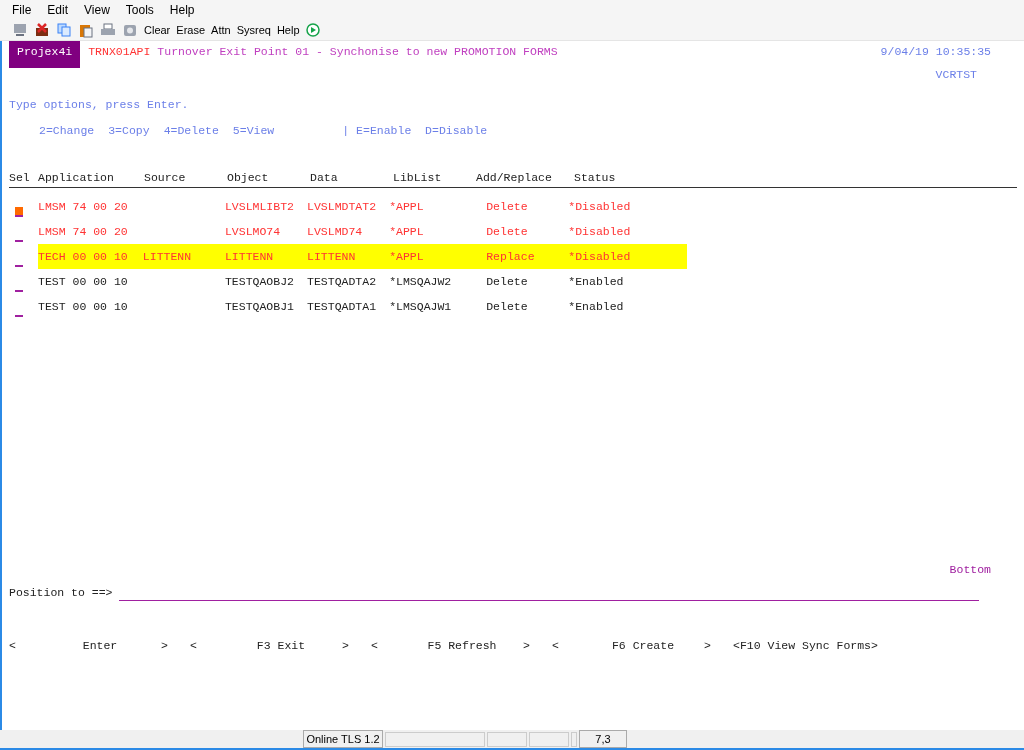 The height and width of the screenshot is (750, 1024). I want to click on column-header: Object, so click(248, 178).